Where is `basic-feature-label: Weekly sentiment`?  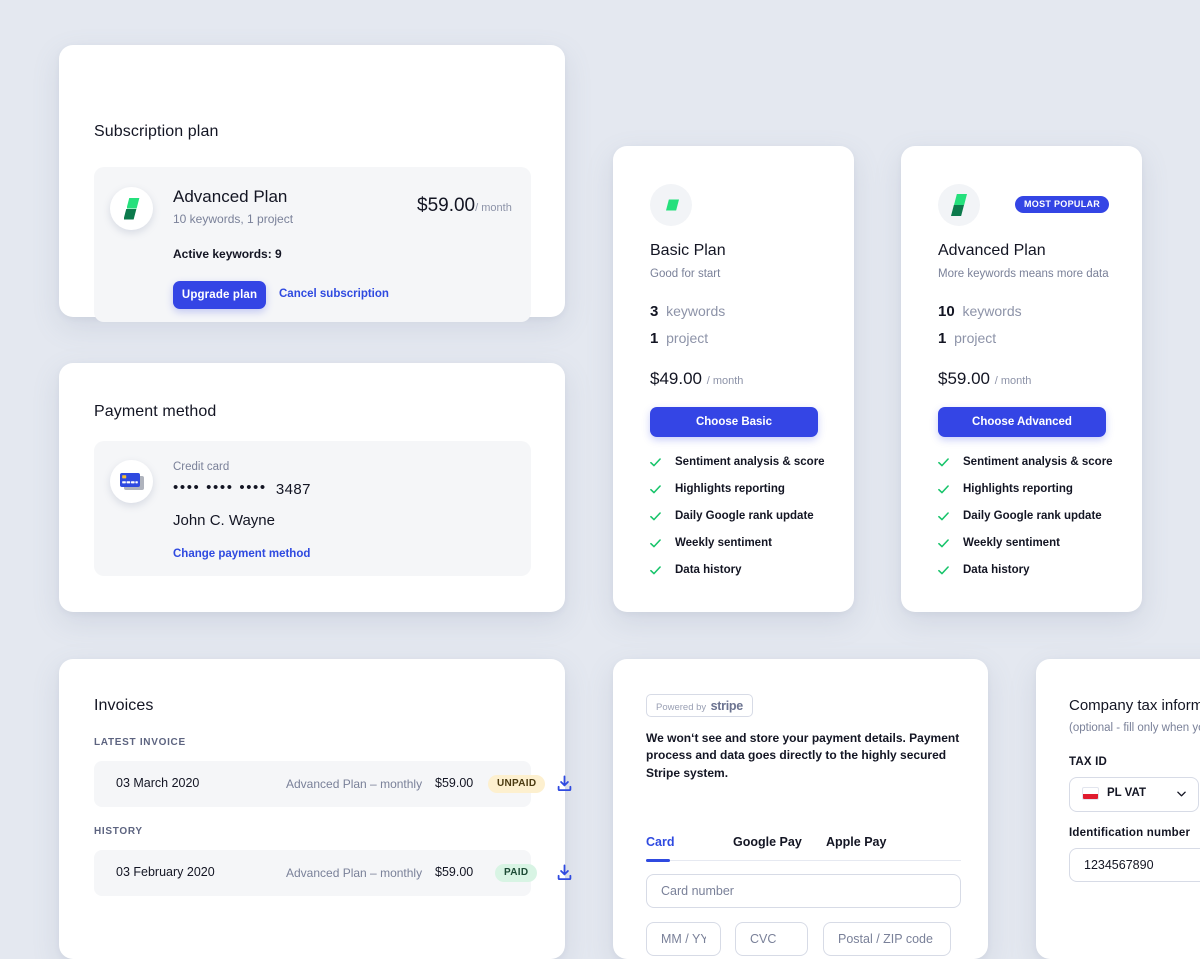
basic-feature-label: Weekly sentiment is located at coordinates (723, 543).